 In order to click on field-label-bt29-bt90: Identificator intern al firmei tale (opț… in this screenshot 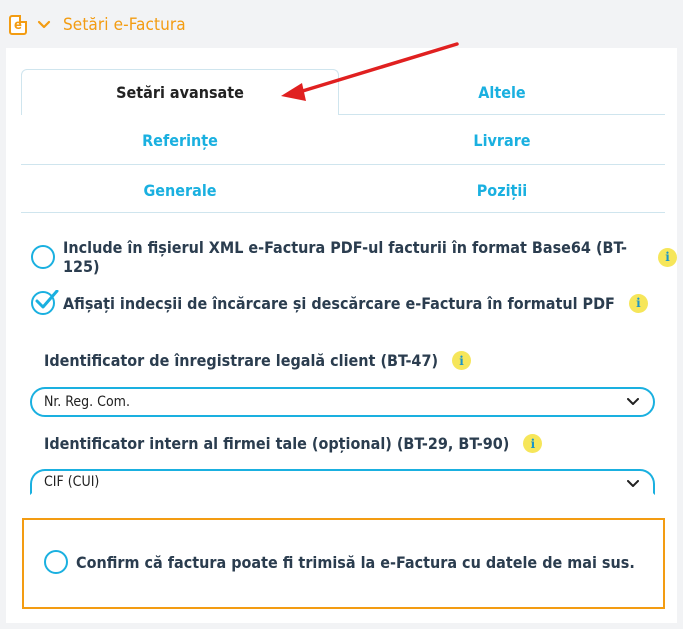, I will do `click(293, 443)`.